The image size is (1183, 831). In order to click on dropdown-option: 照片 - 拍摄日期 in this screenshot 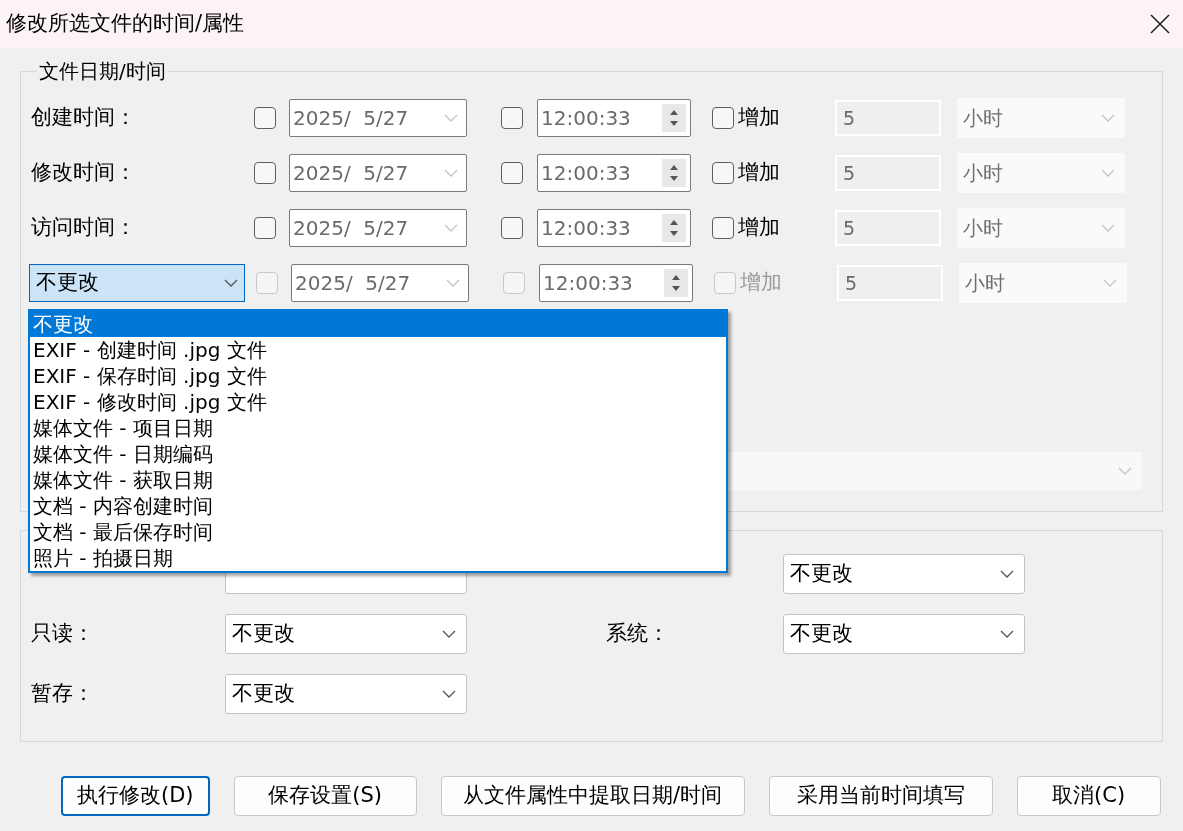, I will do `click(378, 558)`.